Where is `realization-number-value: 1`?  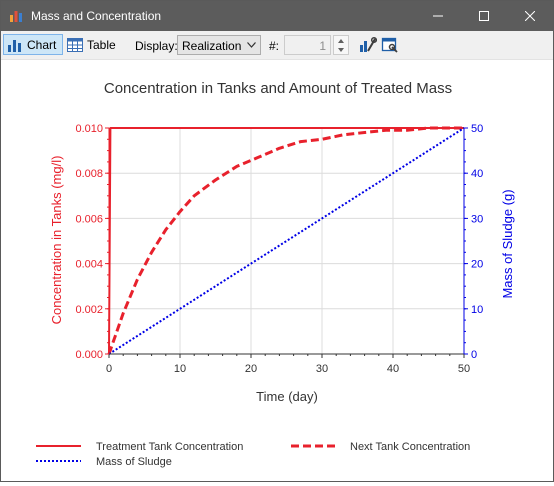
realization-number-value: 1 is located at coordinates (322, 46).